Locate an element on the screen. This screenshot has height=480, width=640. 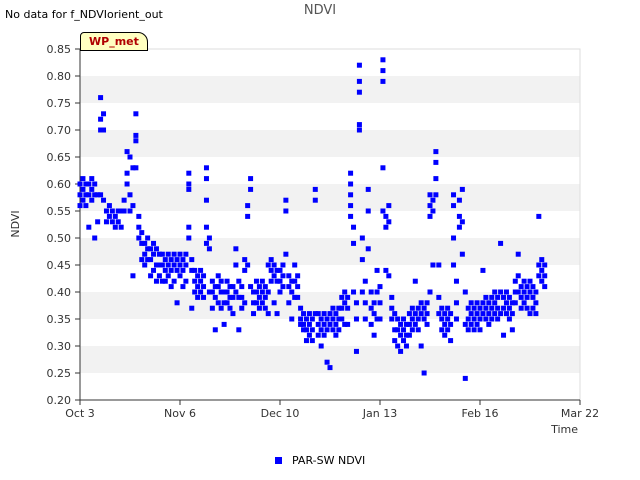
x-tick-label: Jan 13 is located at coordinates (379, 413).